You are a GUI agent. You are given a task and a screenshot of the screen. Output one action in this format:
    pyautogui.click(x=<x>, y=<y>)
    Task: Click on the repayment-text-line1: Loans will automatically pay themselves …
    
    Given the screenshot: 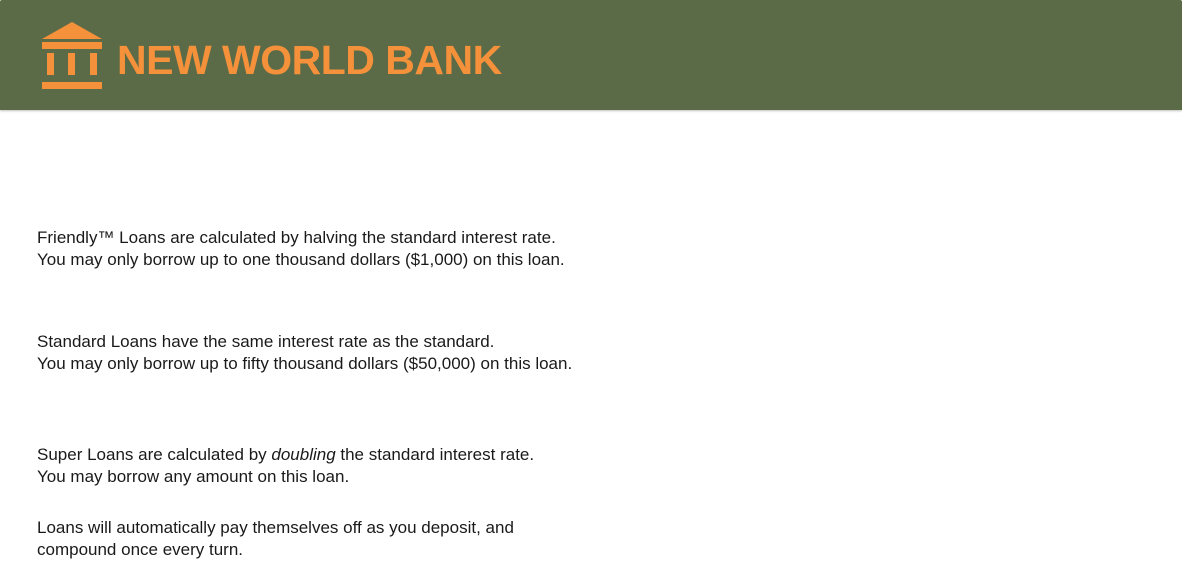 What is the action you would take?
    pyautogui.click(x=275, y=527)
    